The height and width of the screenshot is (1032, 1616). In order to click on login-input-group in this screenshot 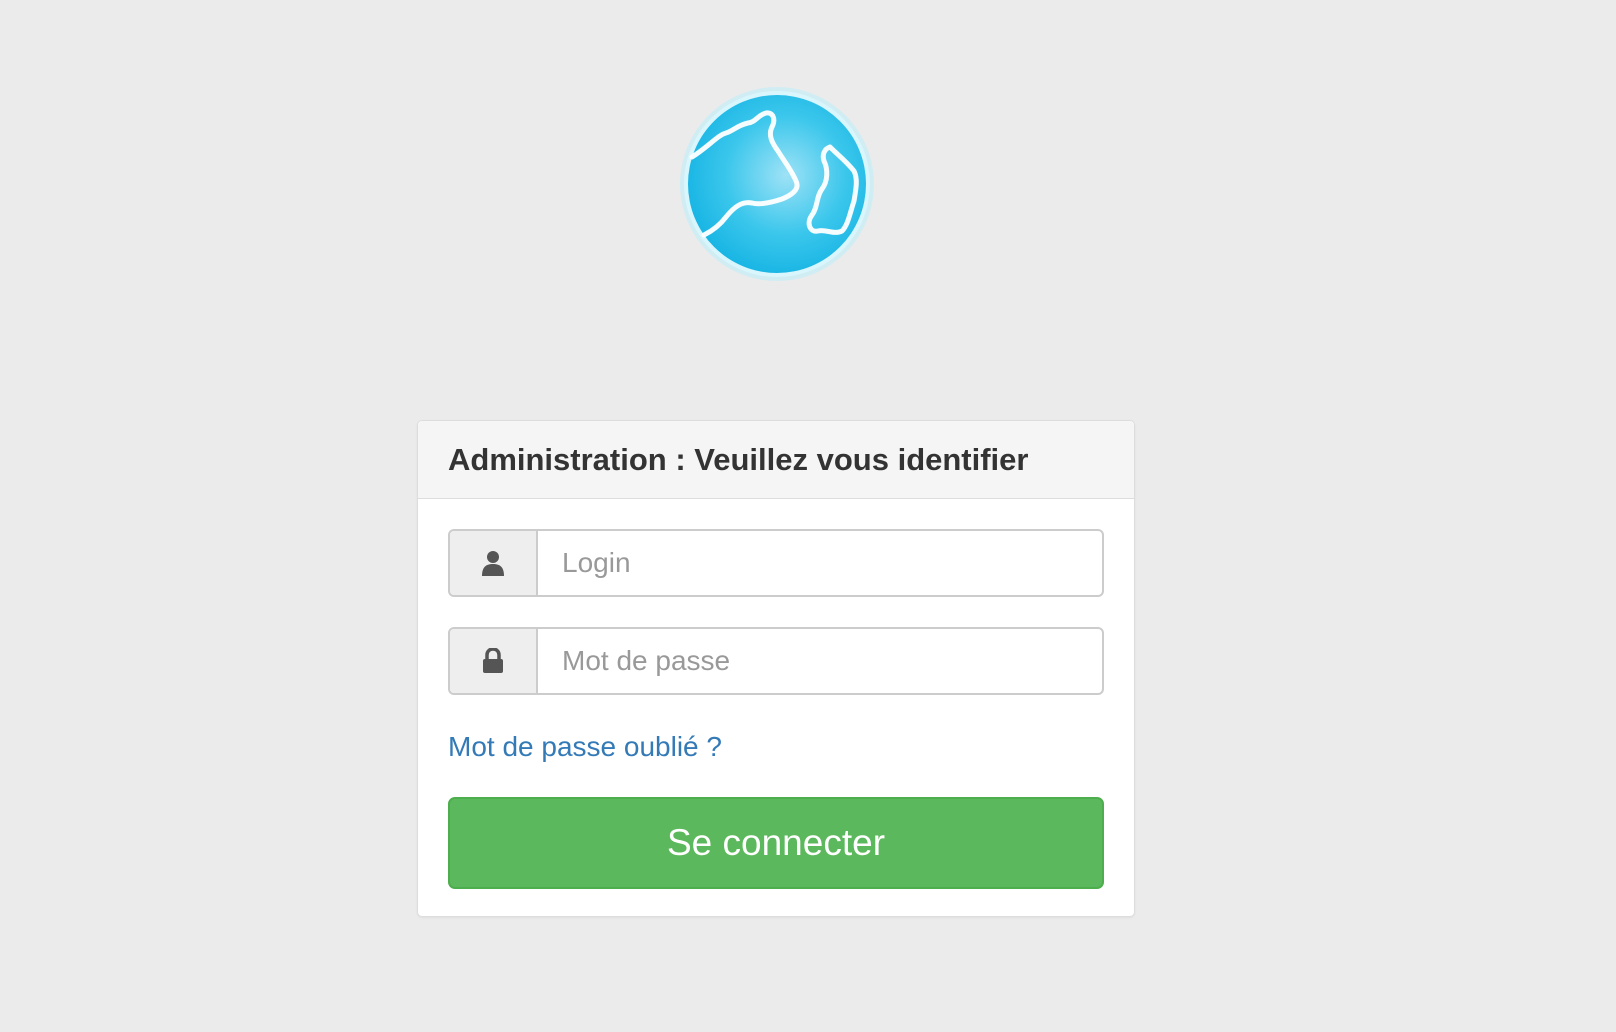, I will do `click(776, 563)`.